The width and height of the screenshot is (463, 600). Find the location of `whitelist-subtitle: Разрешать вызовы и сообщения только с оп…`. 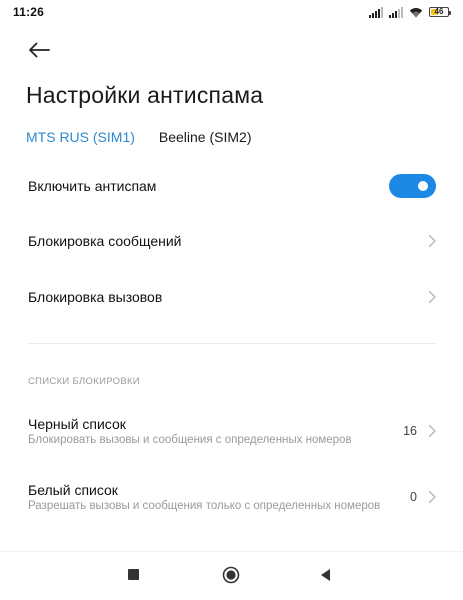

whitelist-subtitle: Разрешать вызовы и сообщения только с оп… is located at coordinates (204, 506).